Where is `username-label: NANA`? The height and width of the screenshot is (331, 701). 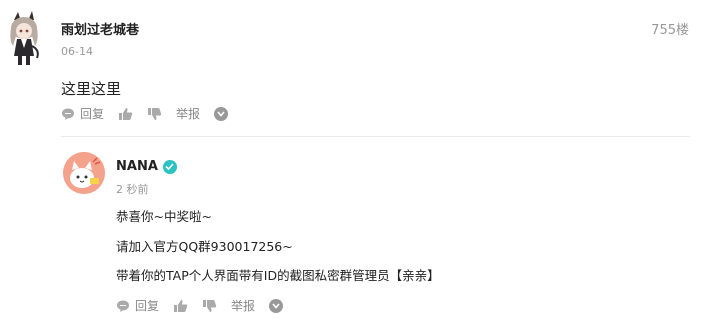
username-label: NANA is located at coordinates (137, 166).